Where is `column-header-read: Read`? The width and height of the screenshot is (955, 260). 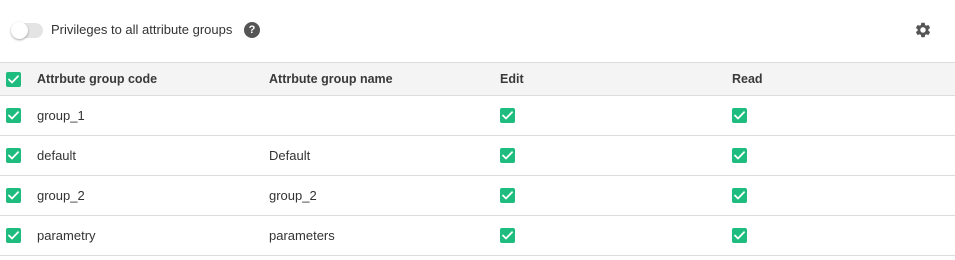 column-header-read: Read is located at coordinates (747, 79).